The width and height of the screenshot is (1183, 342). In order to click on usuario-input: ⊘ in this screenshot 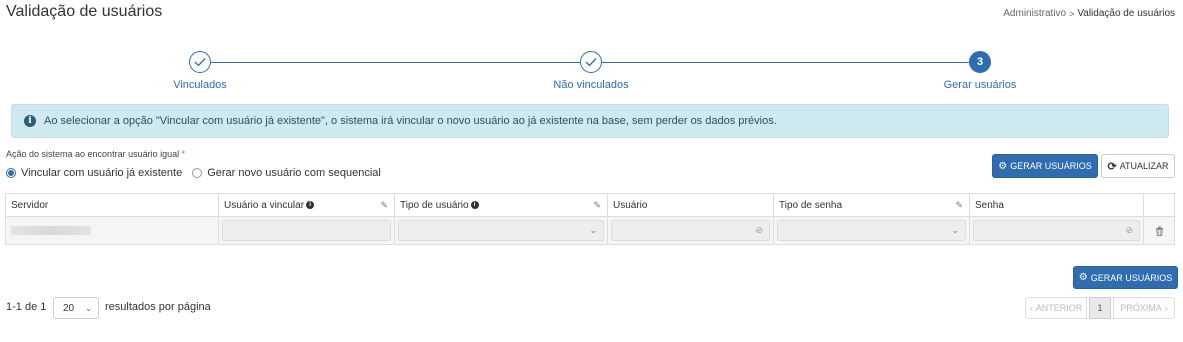, I will do `click(690, 230)`.